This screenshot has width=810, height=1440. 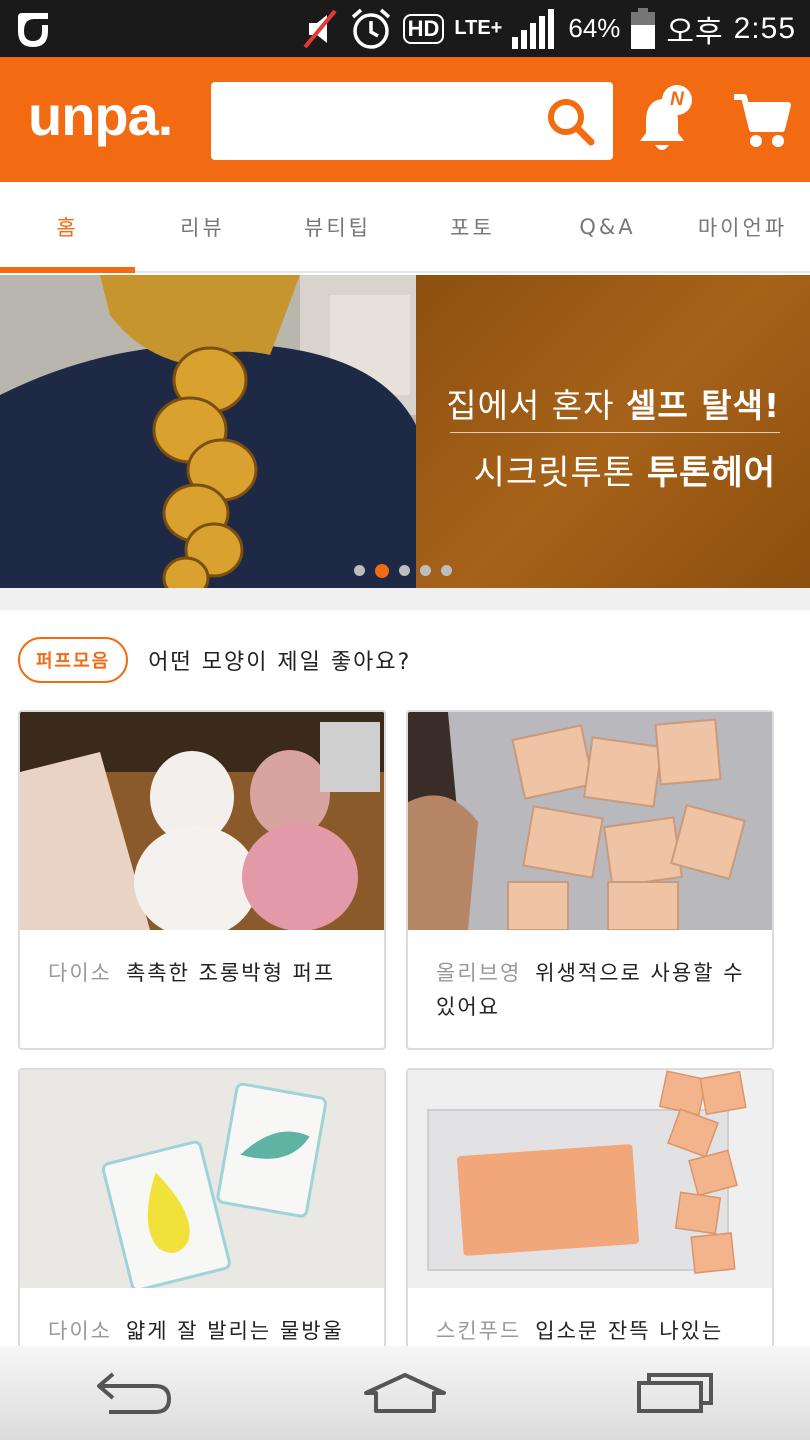 What do you see at coordinates (703, 405) in the screenshot?
I see `banner-headline-bold: 셀프 탈색!` at bounding box center [703, 405].